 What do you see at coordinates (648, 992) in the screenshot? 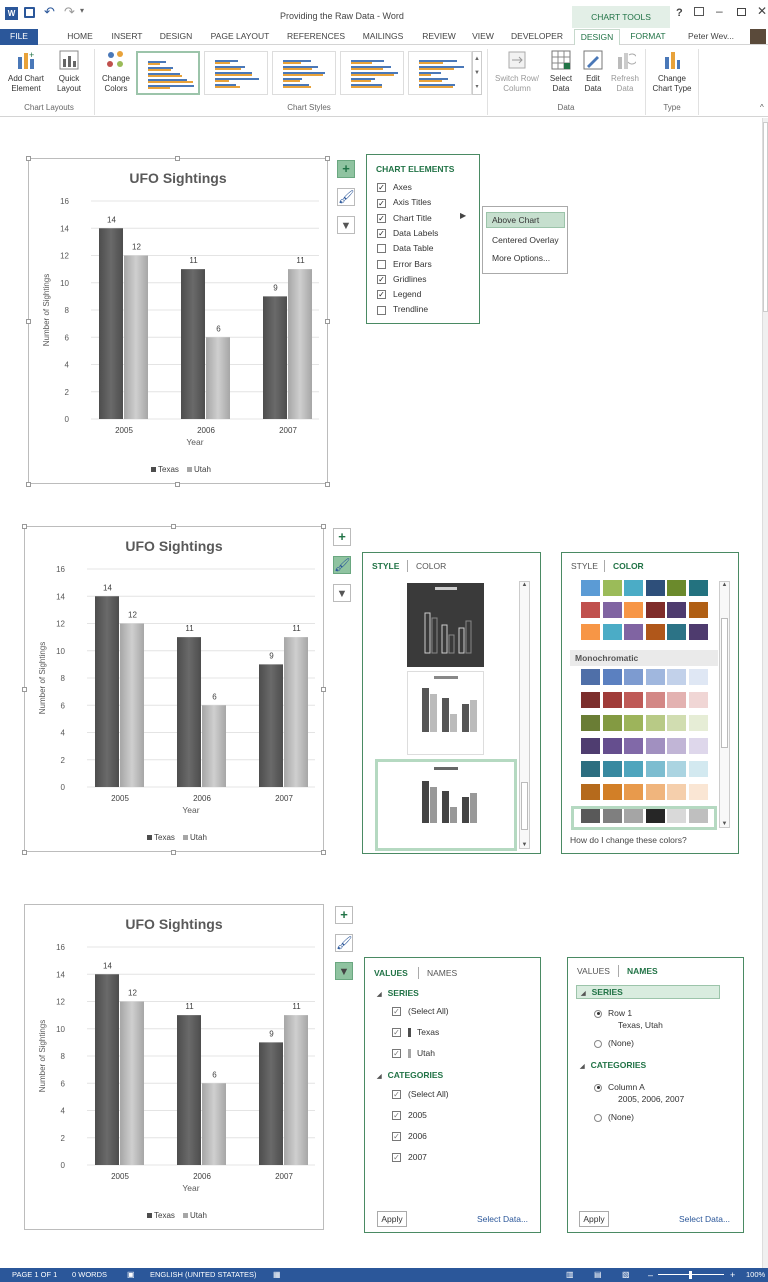
I see `names-series-header: ◢ SERIES` at bounding box center [648, 992].